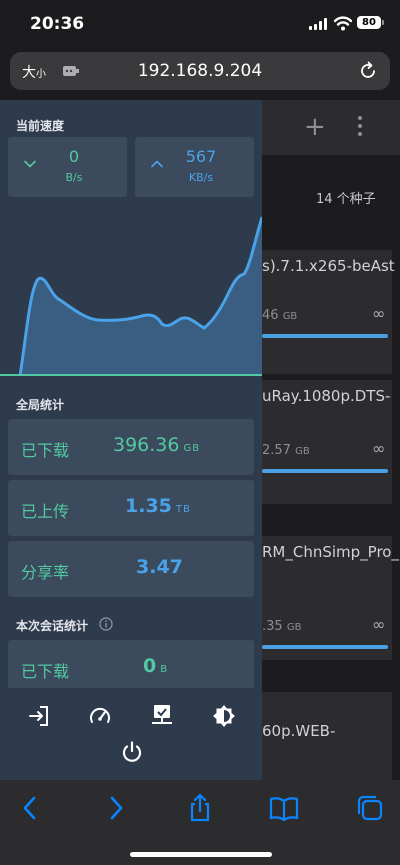  What do you see at coordinates (192, 448) in the screenshot?
I see `stat-unit: GB` at bounding box center [192, 448].